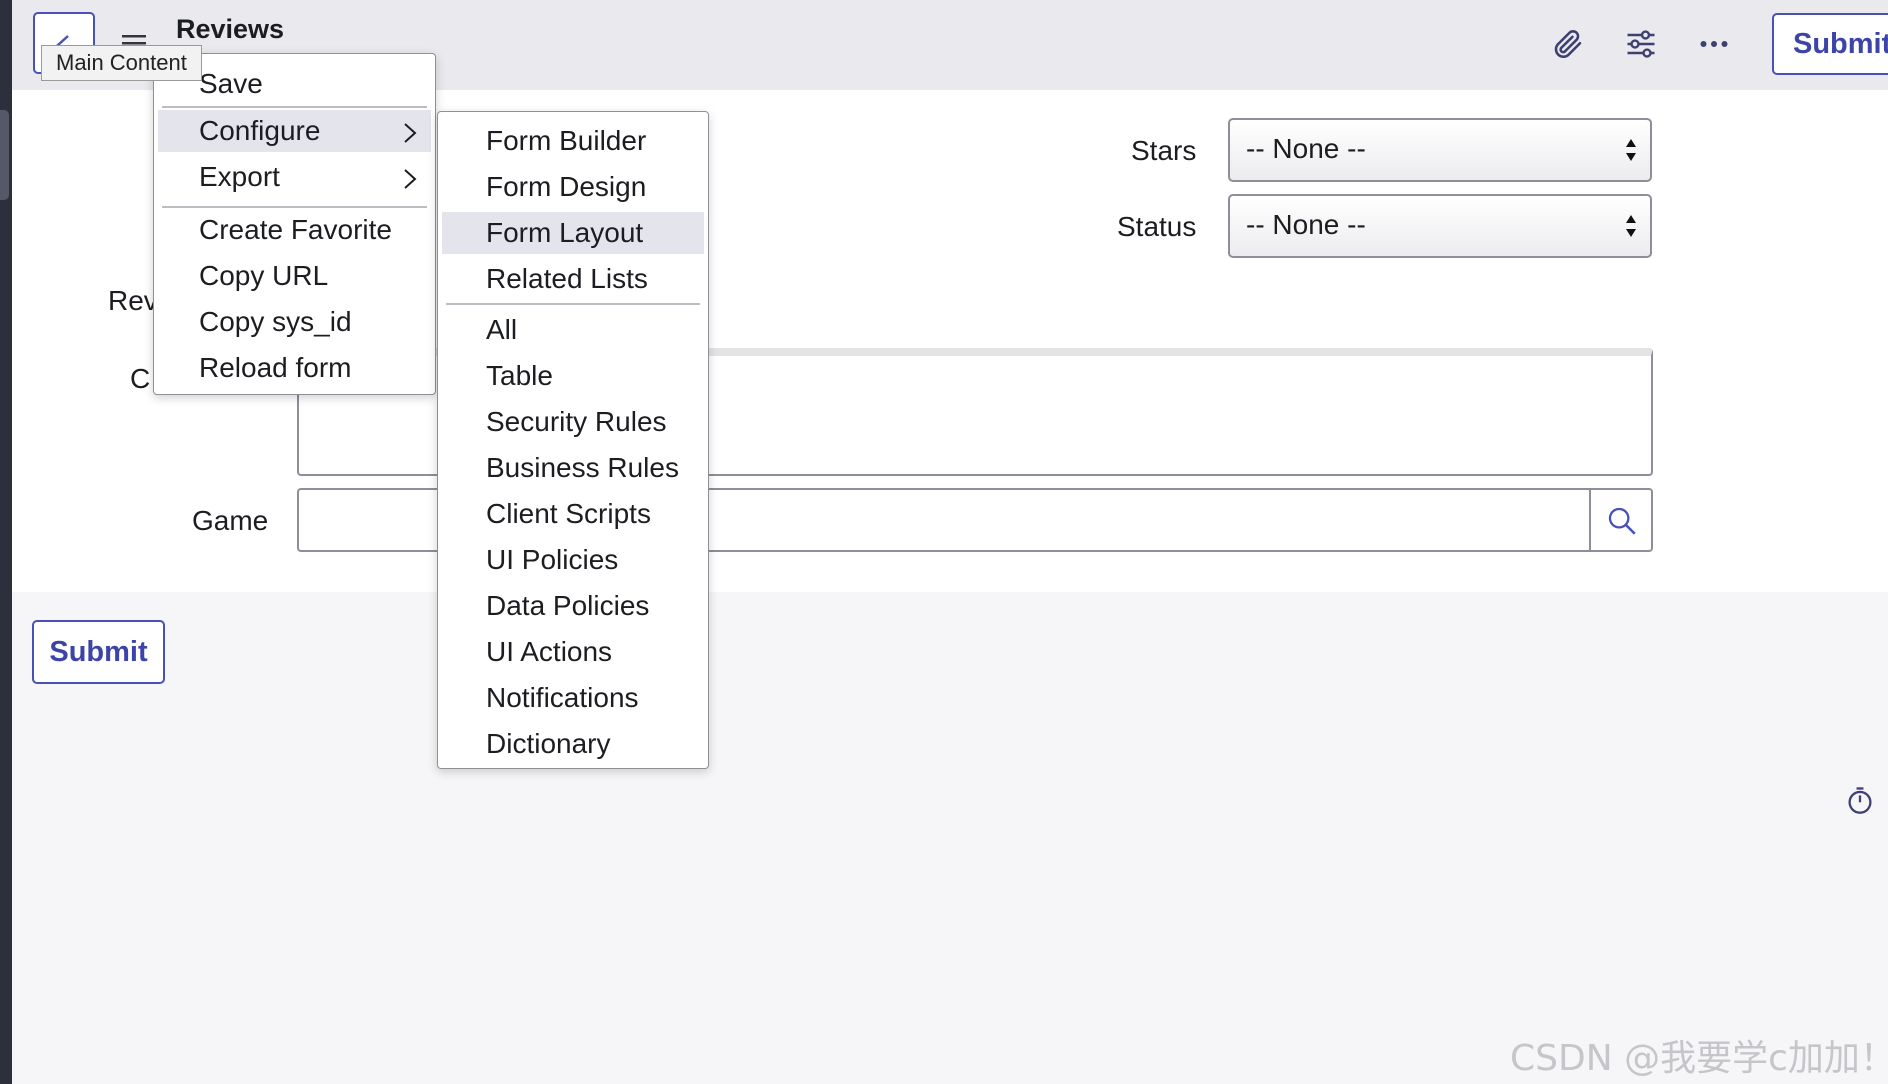 The image size is (1888, 1084). I want to click on submenu-item-ui-actions: UI Actions, so click(573, 652).